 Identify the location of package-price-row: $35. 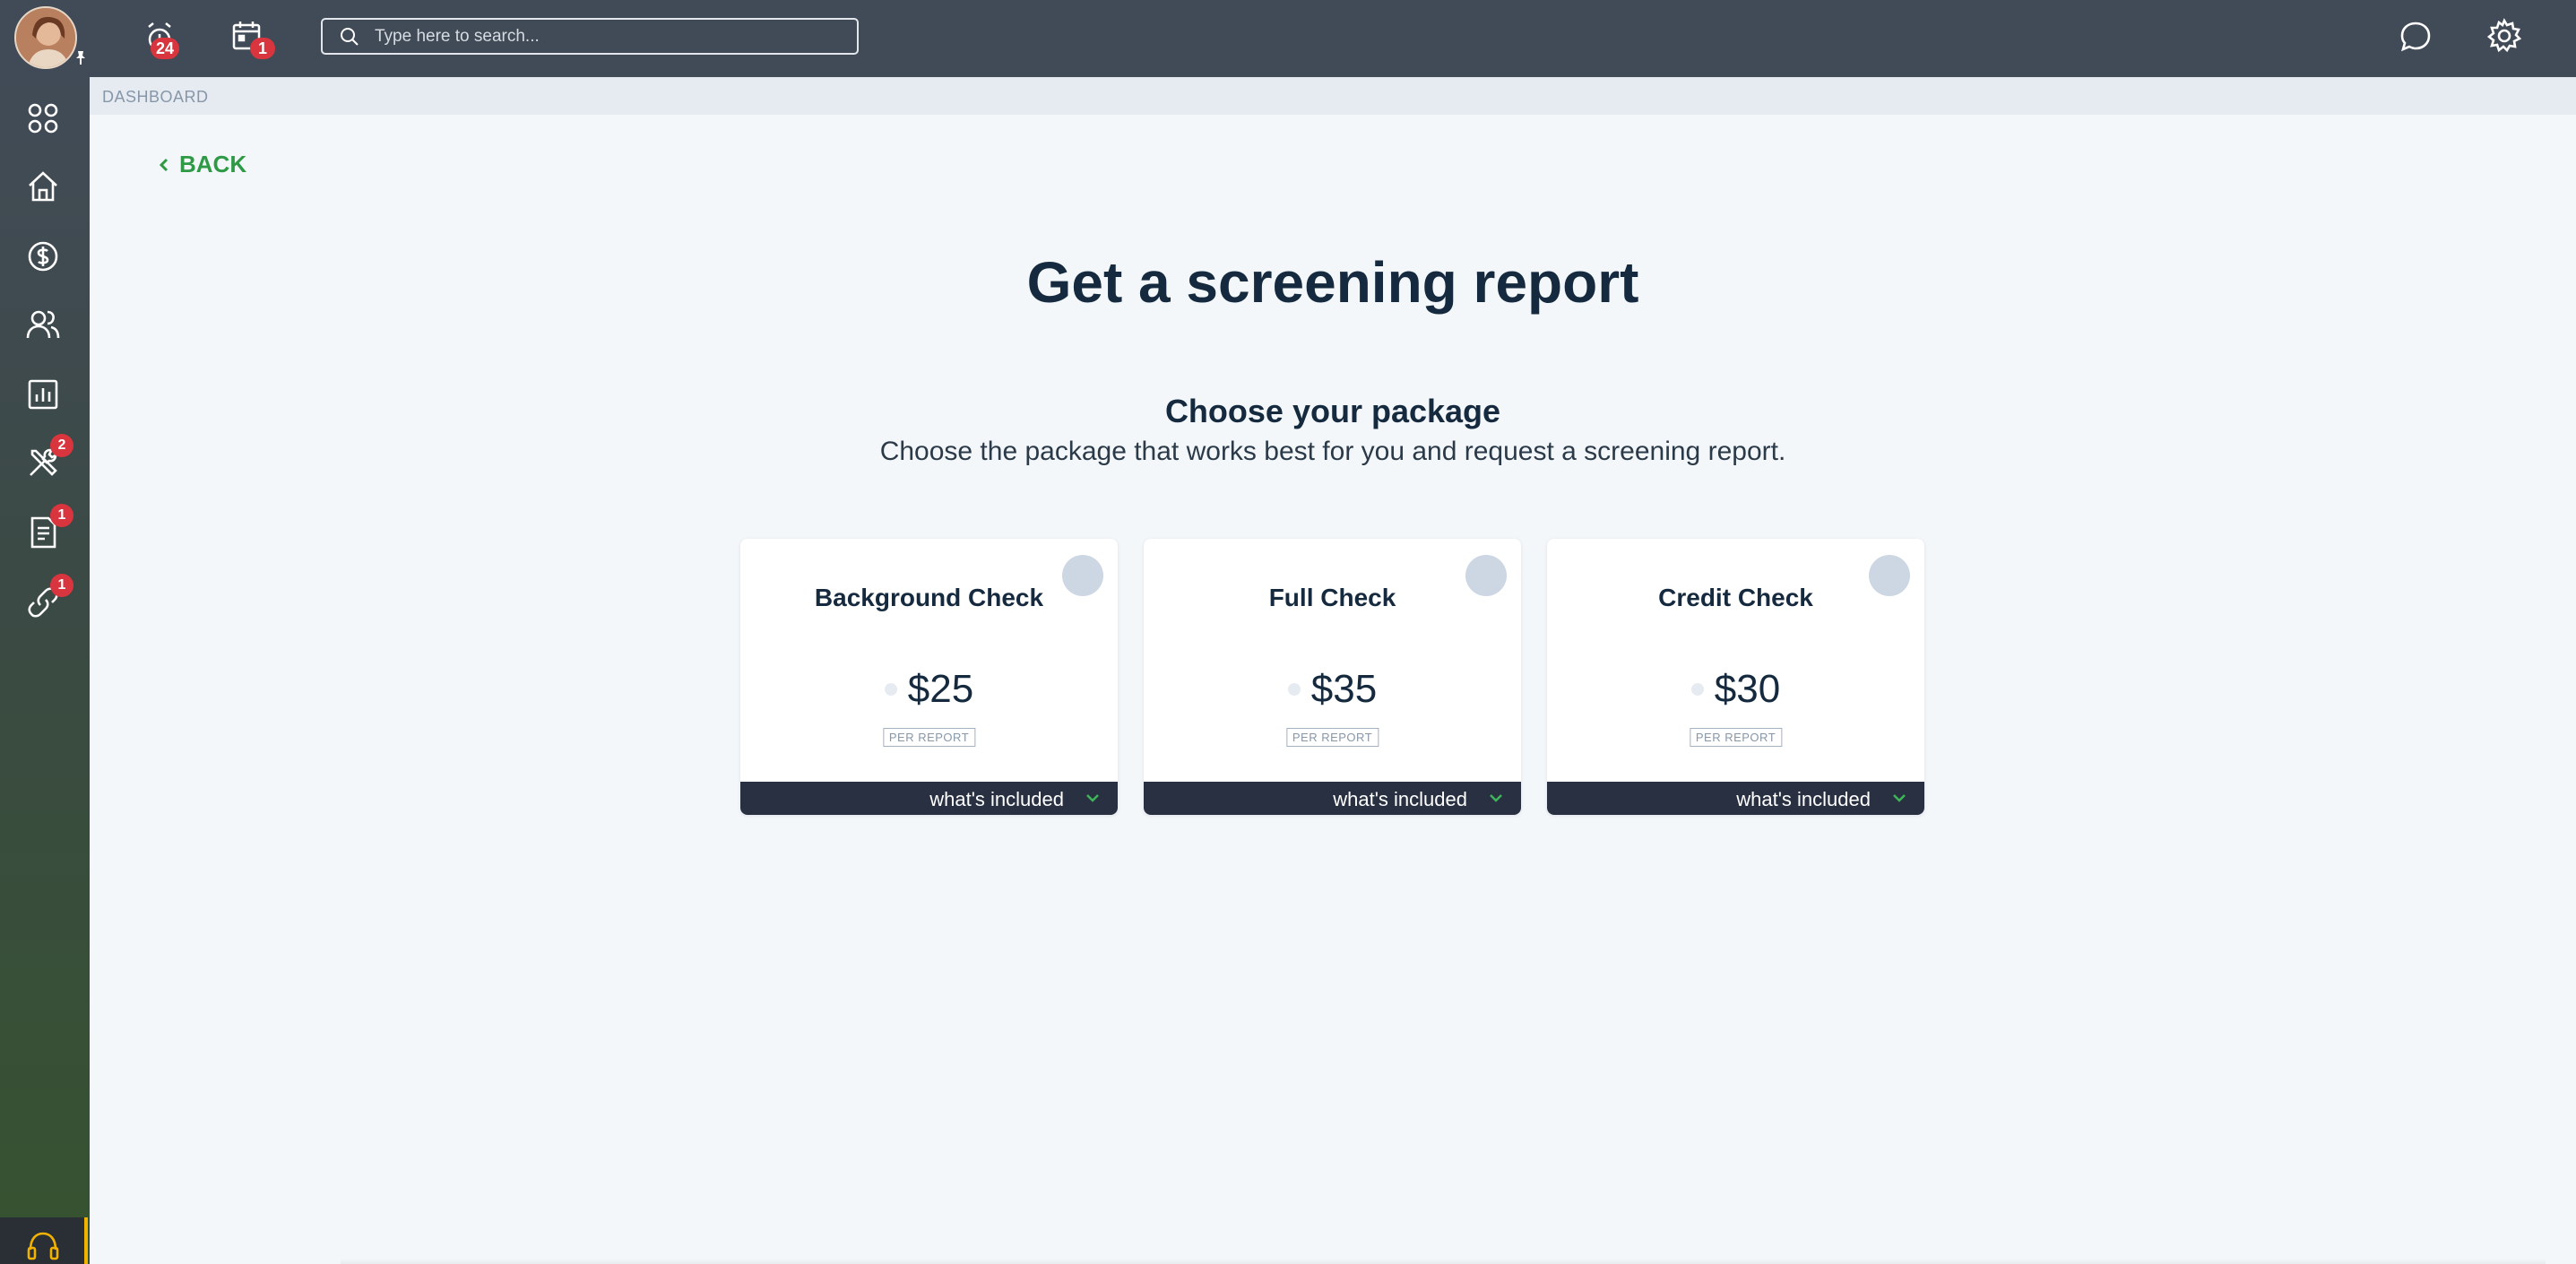
(1332, 689).